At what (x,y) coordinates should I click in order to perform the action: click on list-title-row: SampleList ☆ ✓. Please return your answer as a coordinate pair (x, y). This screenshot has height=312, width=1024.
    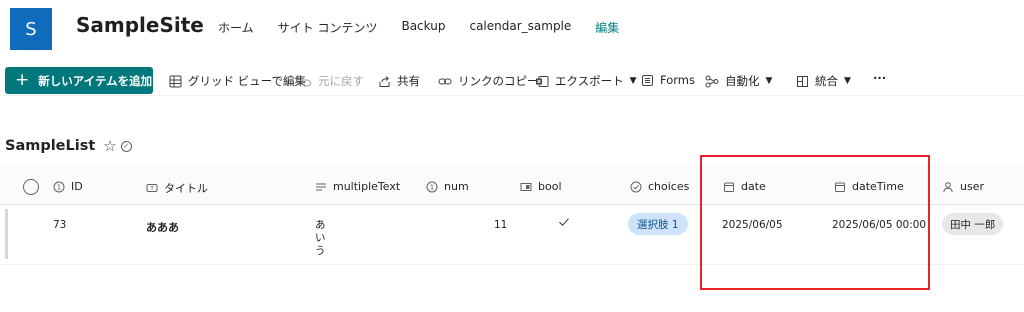
    Looking at the image, I should click on (68, 146).